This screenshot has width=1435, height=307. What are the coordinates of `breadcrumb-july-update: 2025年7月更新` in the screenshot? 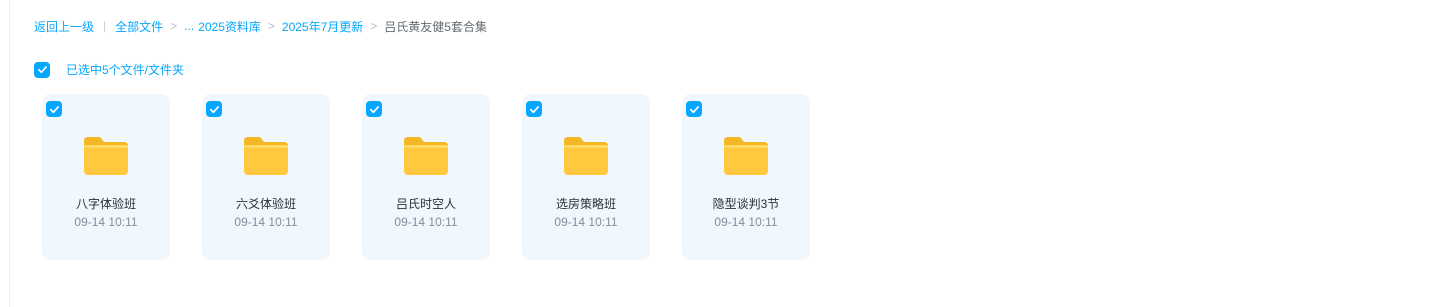 It's located at (322, 26).